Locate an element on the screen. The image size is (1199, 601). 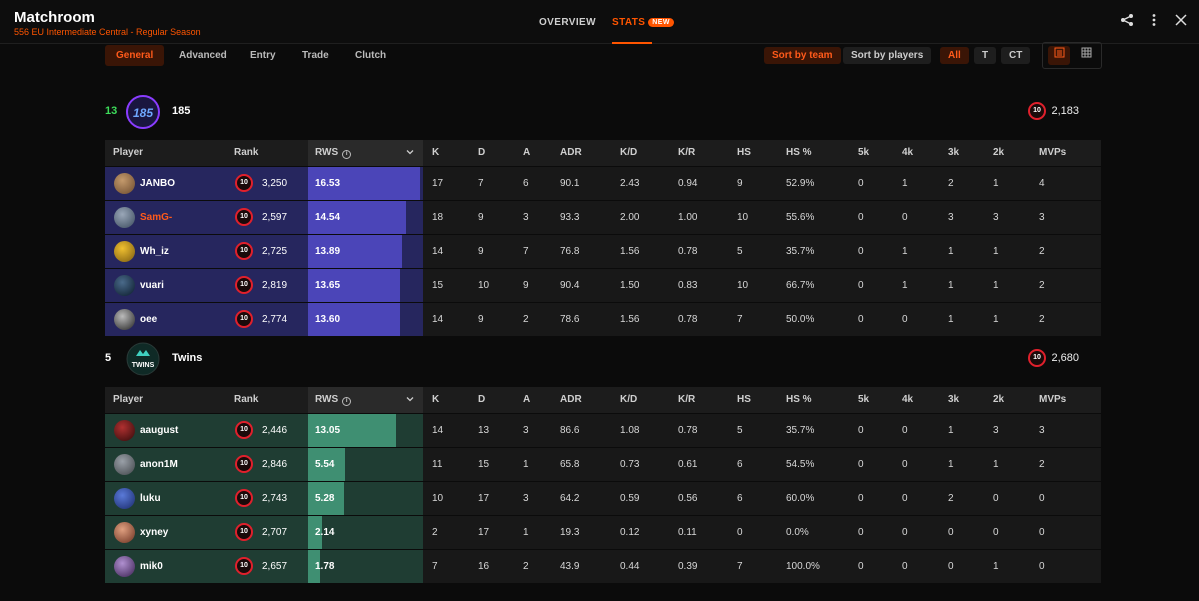
player-name: xyney is located at coordinates (154, 532).